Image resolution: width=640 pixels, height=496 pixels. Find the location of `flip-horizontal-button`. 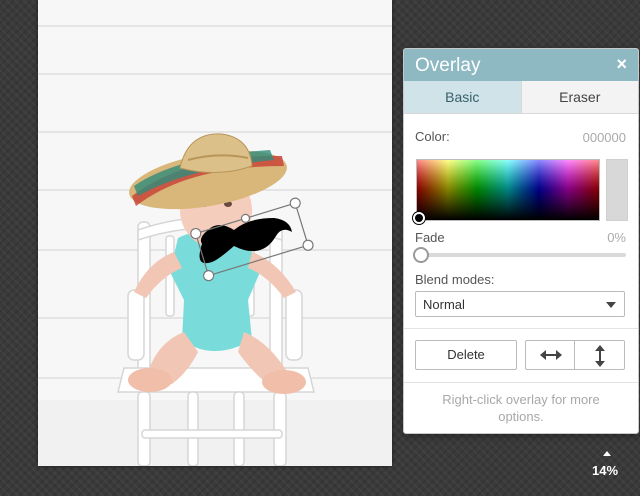

flip-horizontal-button is located at coordinates (550, 355).